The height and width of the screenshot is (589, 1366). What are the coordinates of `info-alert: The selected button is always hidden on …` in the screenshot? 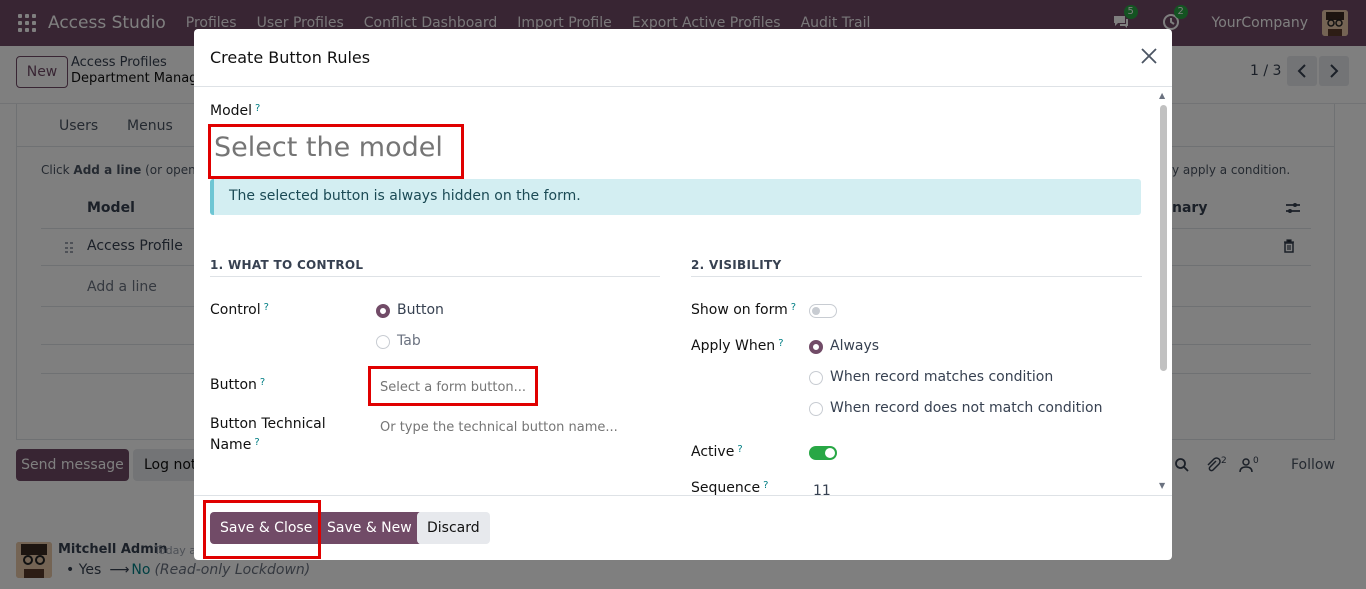 It's located at (675, 197).